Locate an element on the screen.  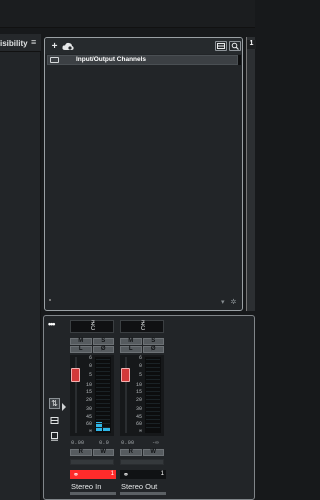
chevron-down-icon: ▾ is located at coordinates (223, 302).